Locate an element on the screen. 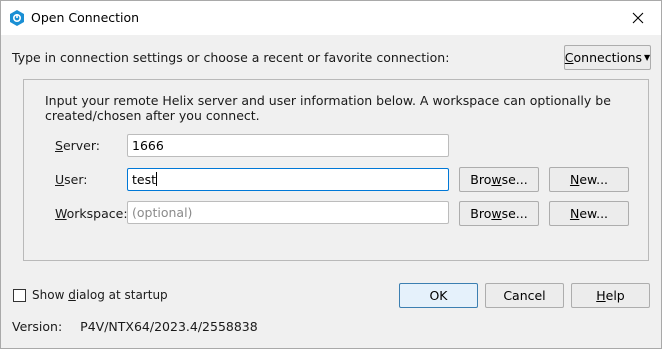  ok-label: OK is located at coordinates (438, 295).